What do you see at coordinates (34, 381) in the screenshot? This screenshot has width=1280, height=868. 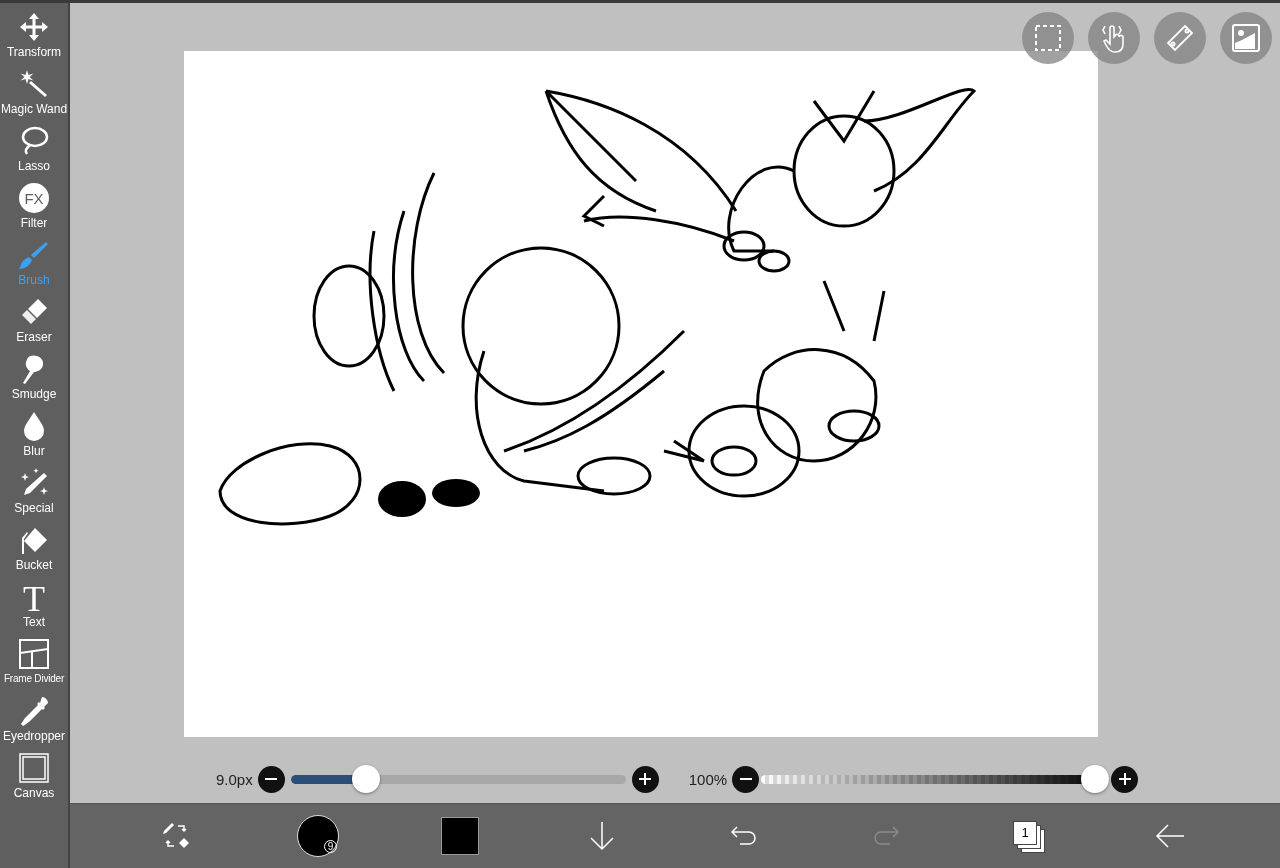 I see `tool-item: Smudge` at bounding box center [34, 381].